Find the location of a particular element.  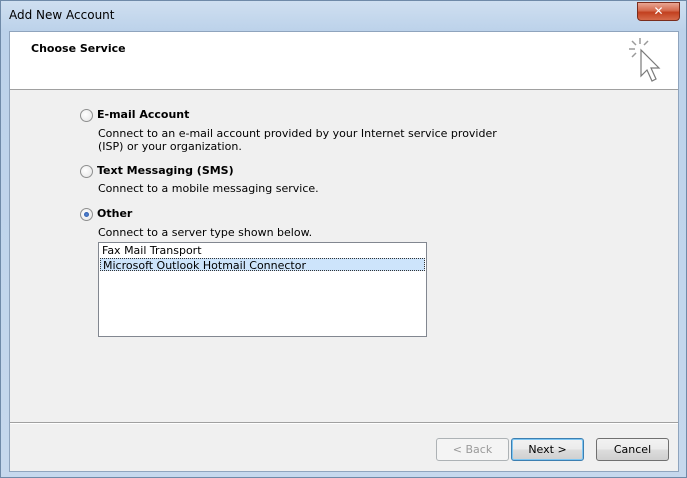

back-button: < Back is located at coordinates (472, 449).